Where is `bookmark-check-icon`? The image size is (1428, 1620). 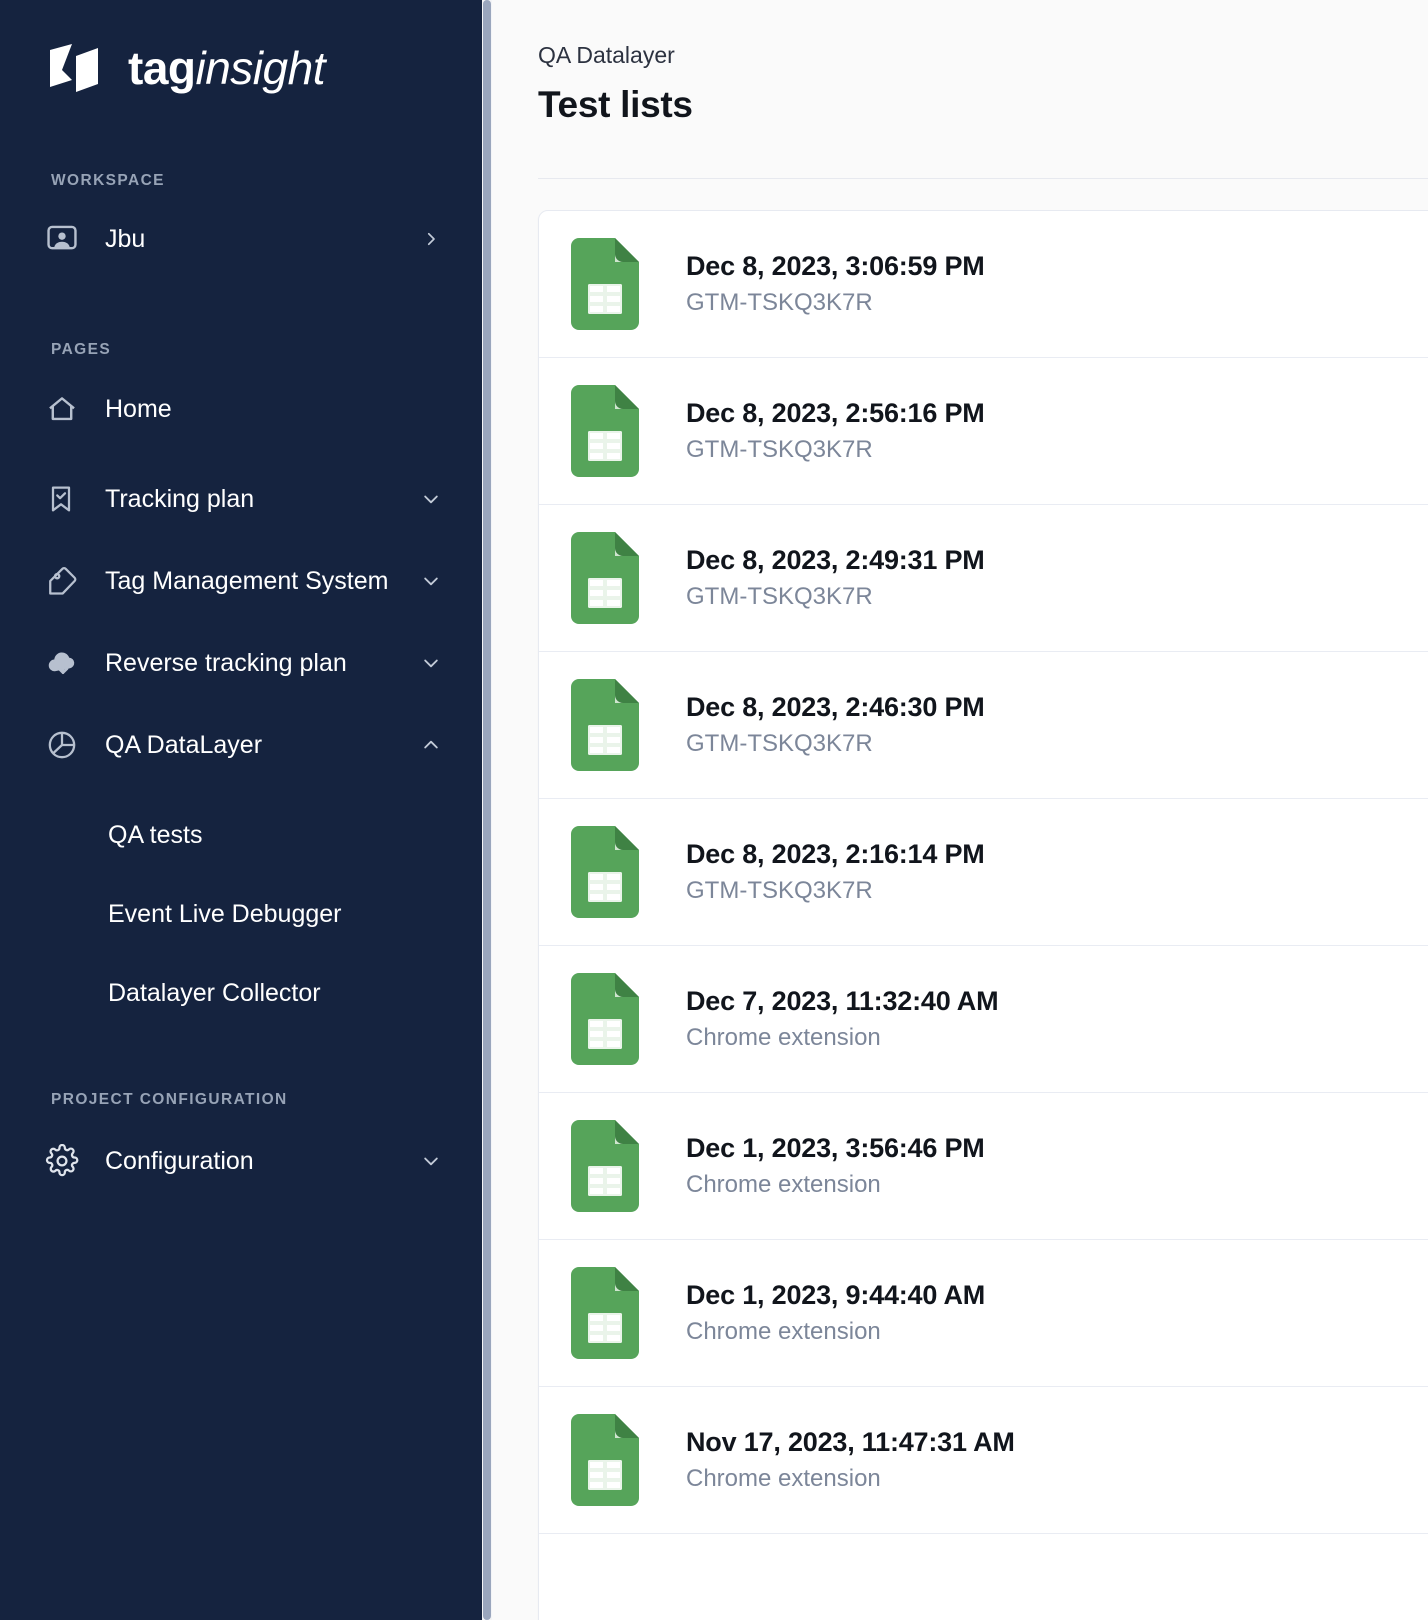
bookmark-check-icon is located at coordinates (66, 499).